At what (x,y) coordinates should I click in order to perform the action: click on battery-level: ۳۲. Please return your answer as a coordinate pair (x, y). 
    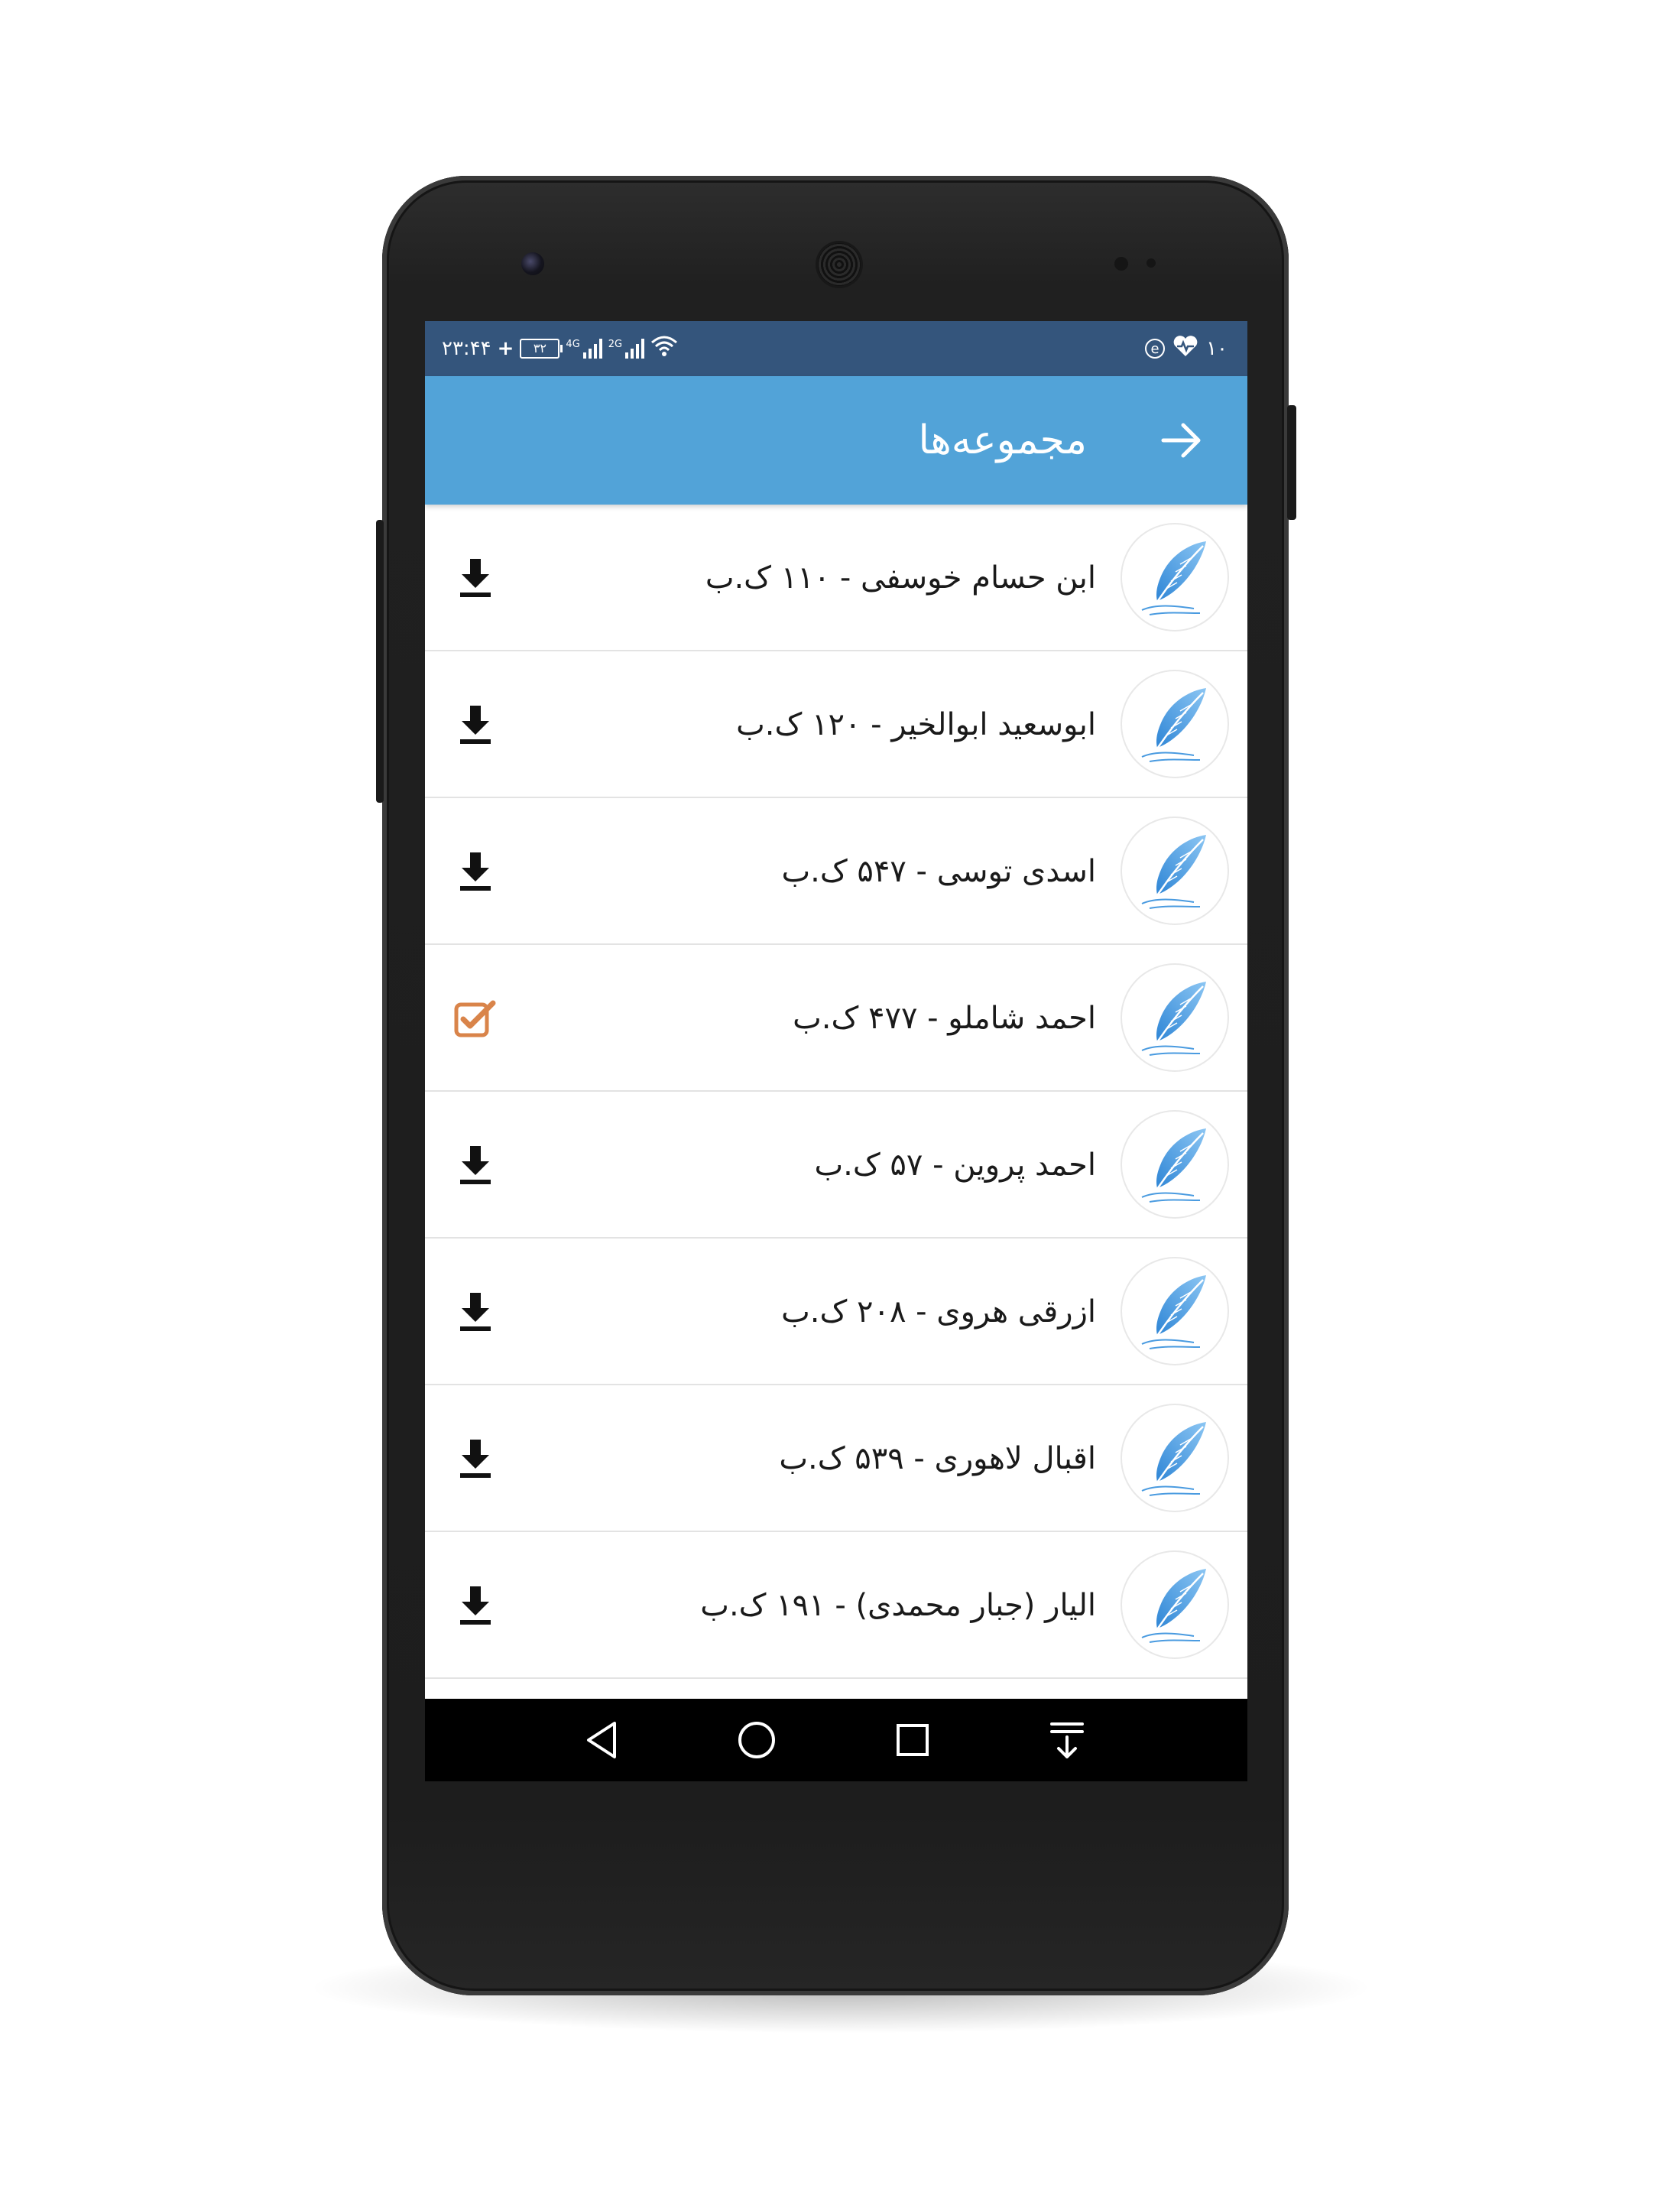
    Looking at the image, I should click on (540, 348).